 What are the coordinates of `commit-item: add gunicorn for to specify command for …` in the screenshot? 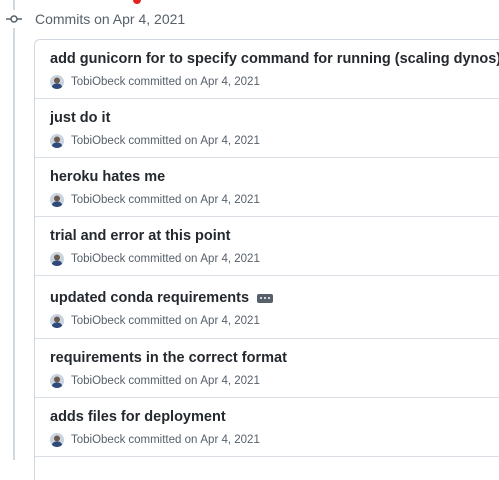 It's located at (267, 69).